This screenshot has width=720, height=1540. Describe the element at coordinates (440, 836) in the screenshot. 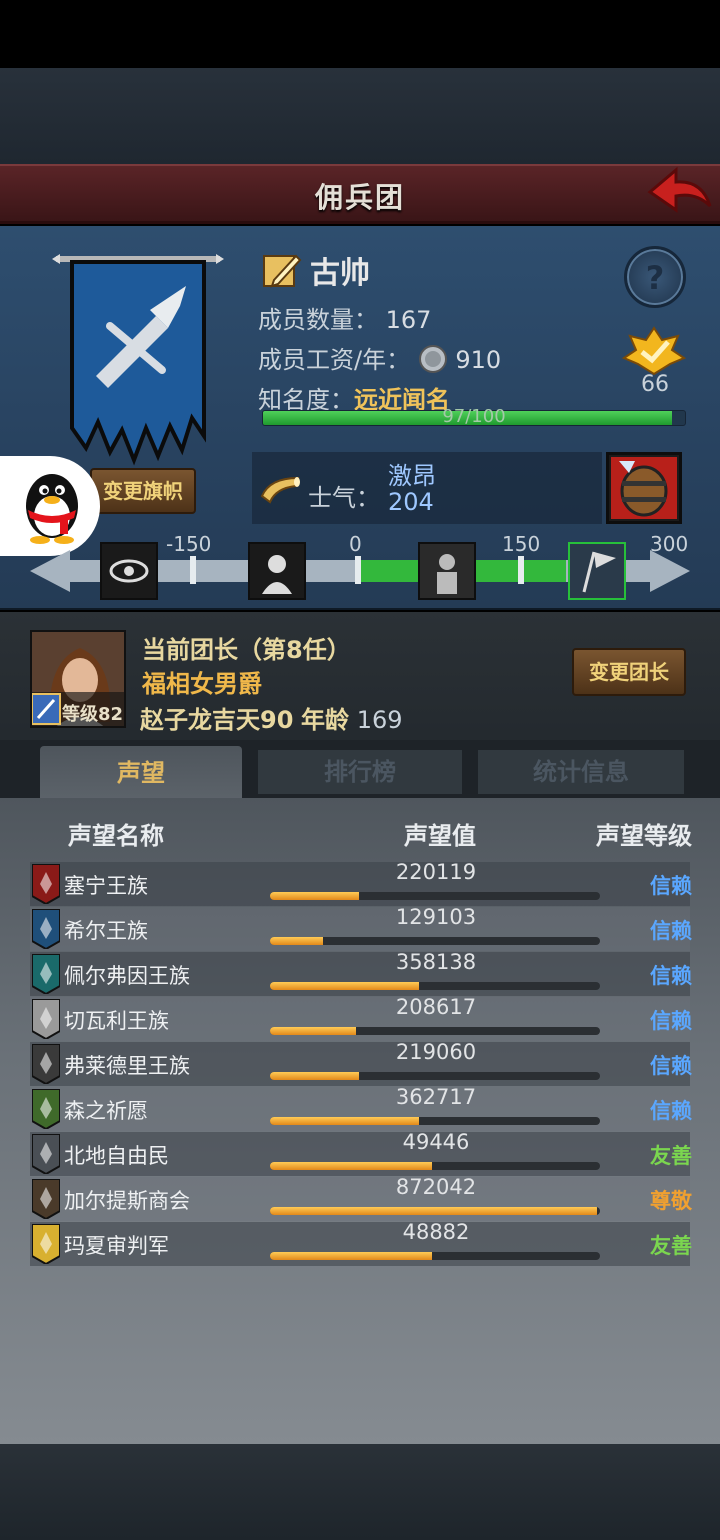

I see `column-header-value: 声望值` at that location.